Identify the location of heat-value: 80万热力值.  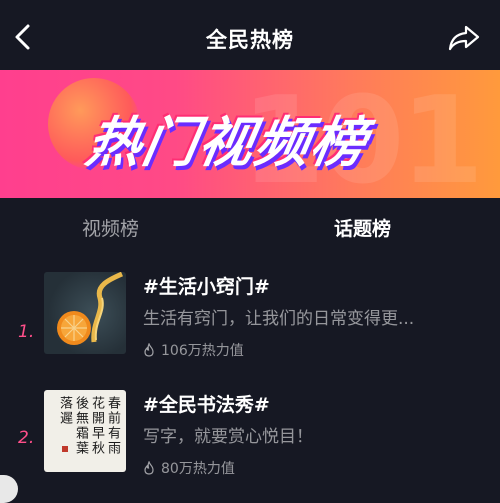
(189, 468).